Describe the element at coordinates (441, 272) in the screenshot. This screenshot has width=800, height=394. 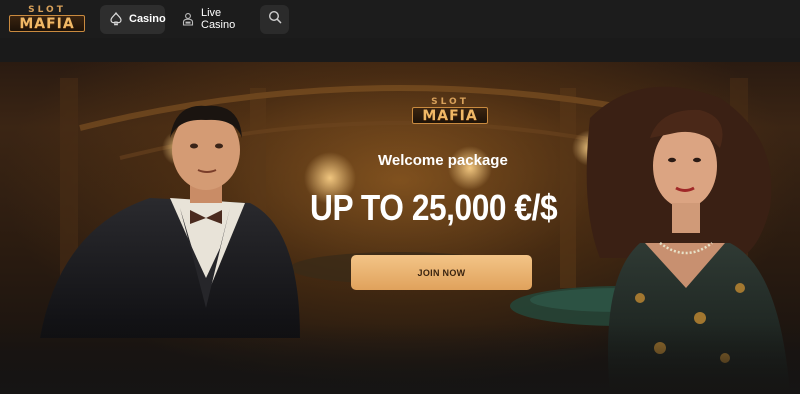
I see `join-now-button: JOIN NOW` at that location.